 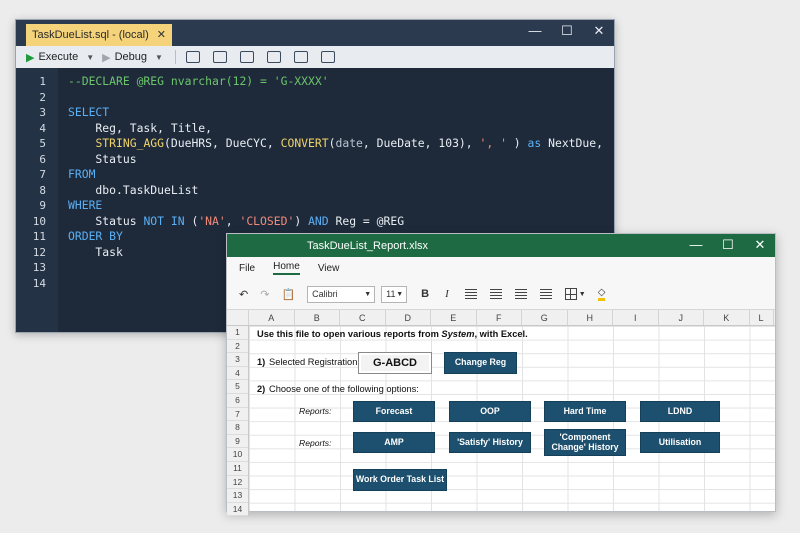 I want to click on row-header: 6, so click(x=237, y=401).